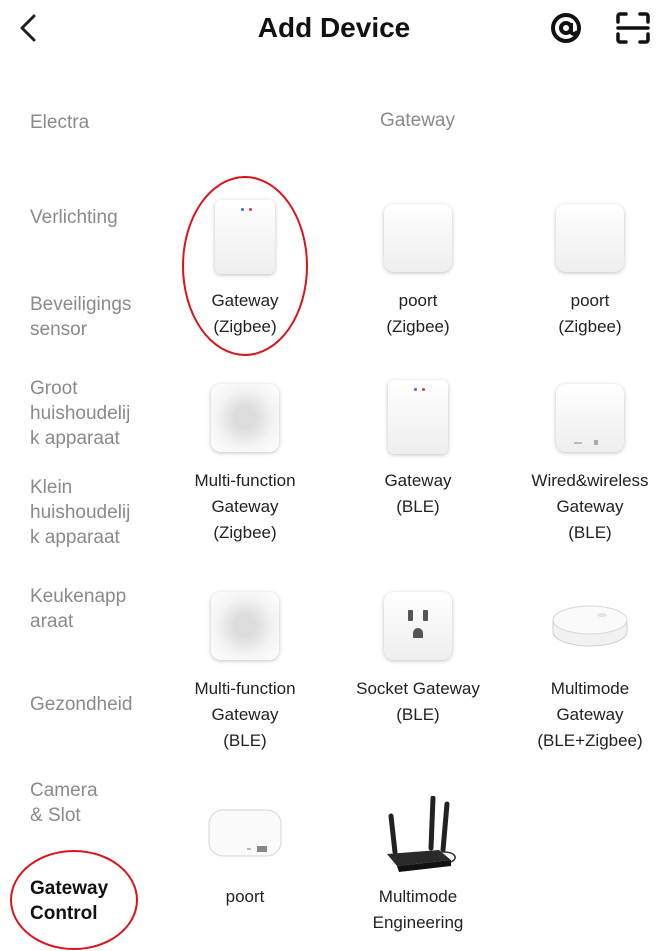 Image resolution: width=668 pixels, height=951 pixels. I want to click on sidebar-item-beveiligingssensor: Beveiligings sensor, so click(100, 317).